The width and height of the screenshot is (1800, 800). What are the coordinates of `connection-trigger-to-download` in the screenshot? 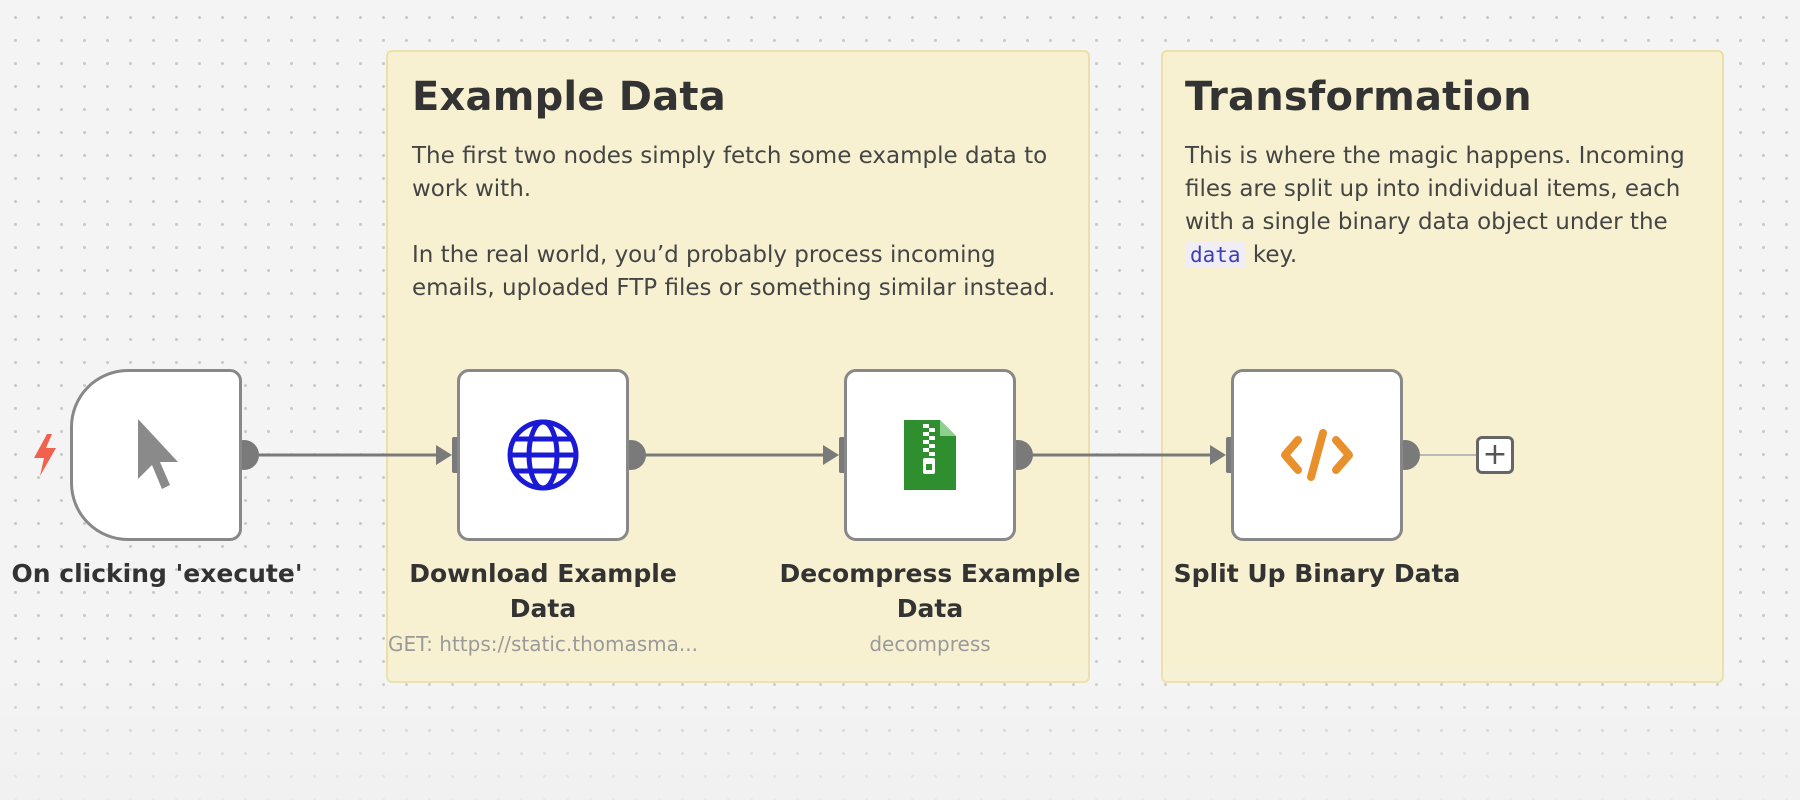 It's located at (348, 455).